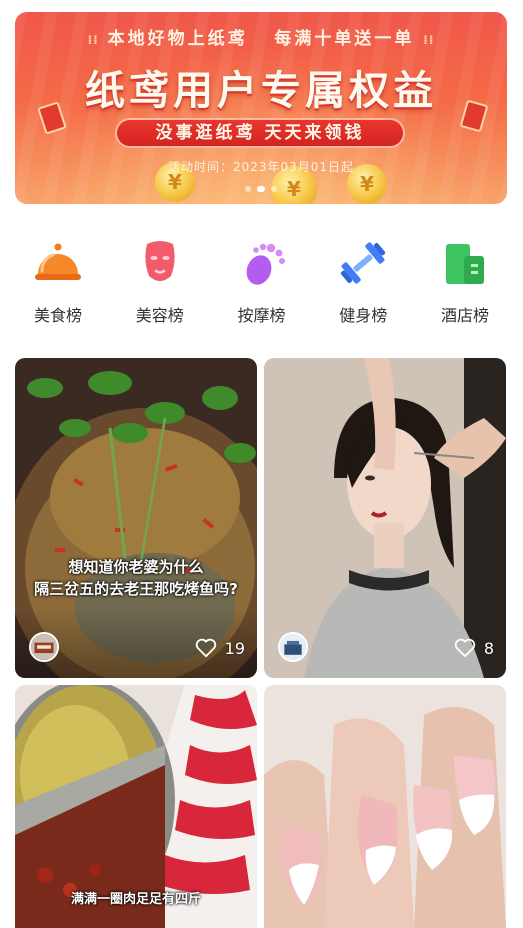 This screenshot has width=523, height=928. I want to click on feed-card: 满满一圈肉足足有四斤, so click(136, 806).